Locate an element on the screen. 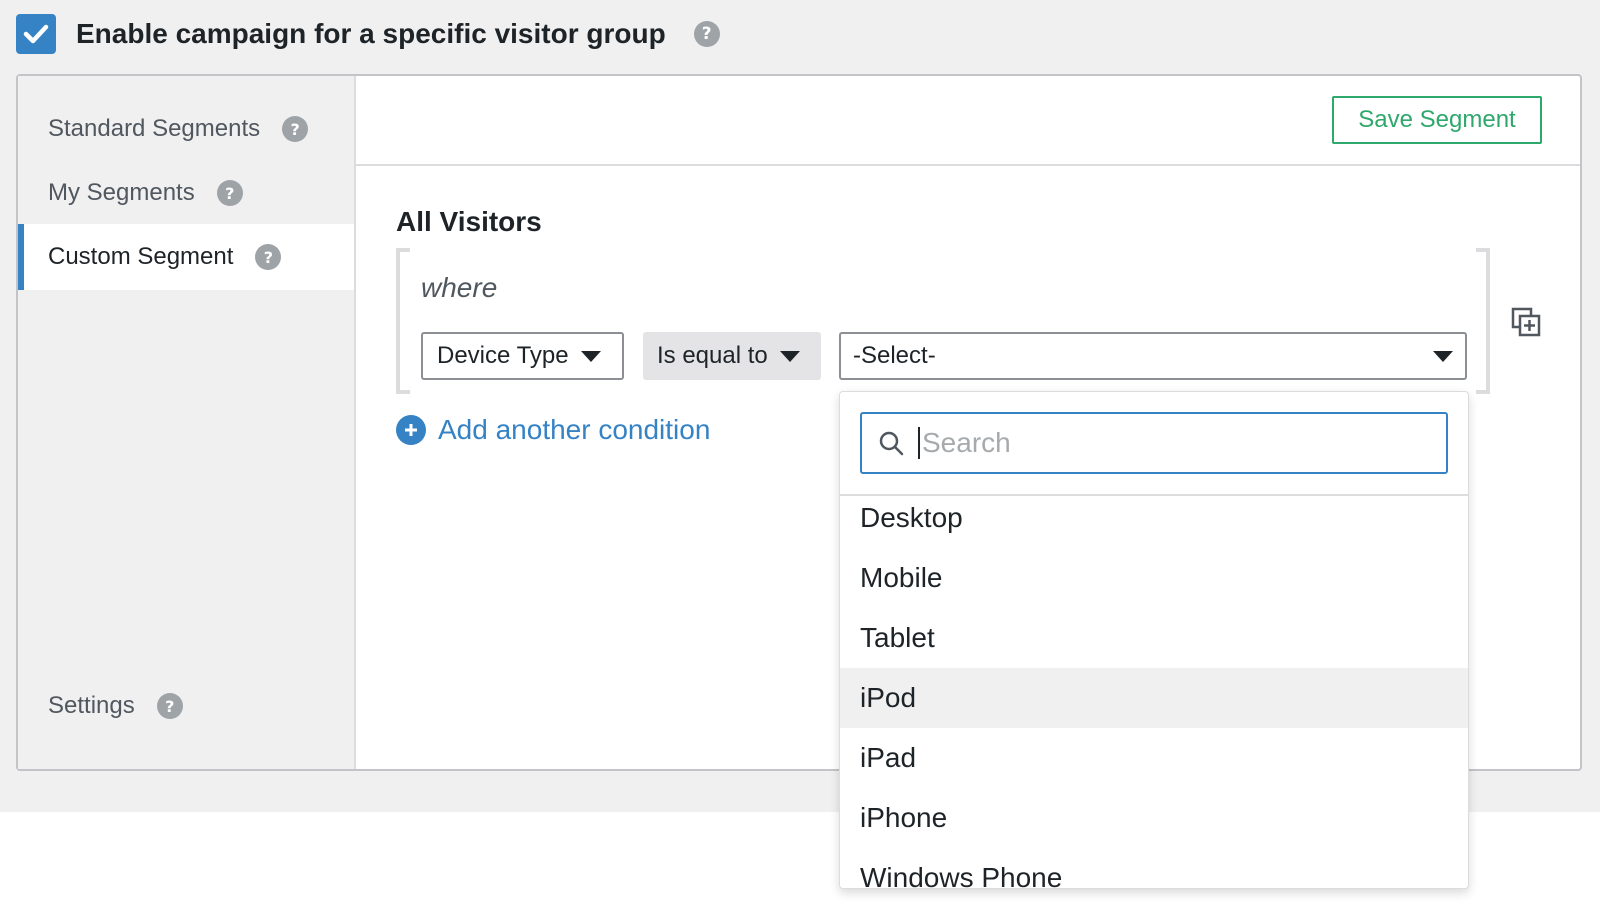 Image resolution: width=1600 pixels, height=909 pixels. dropdown-option: iPhone is located at coordinates (1154, 818).